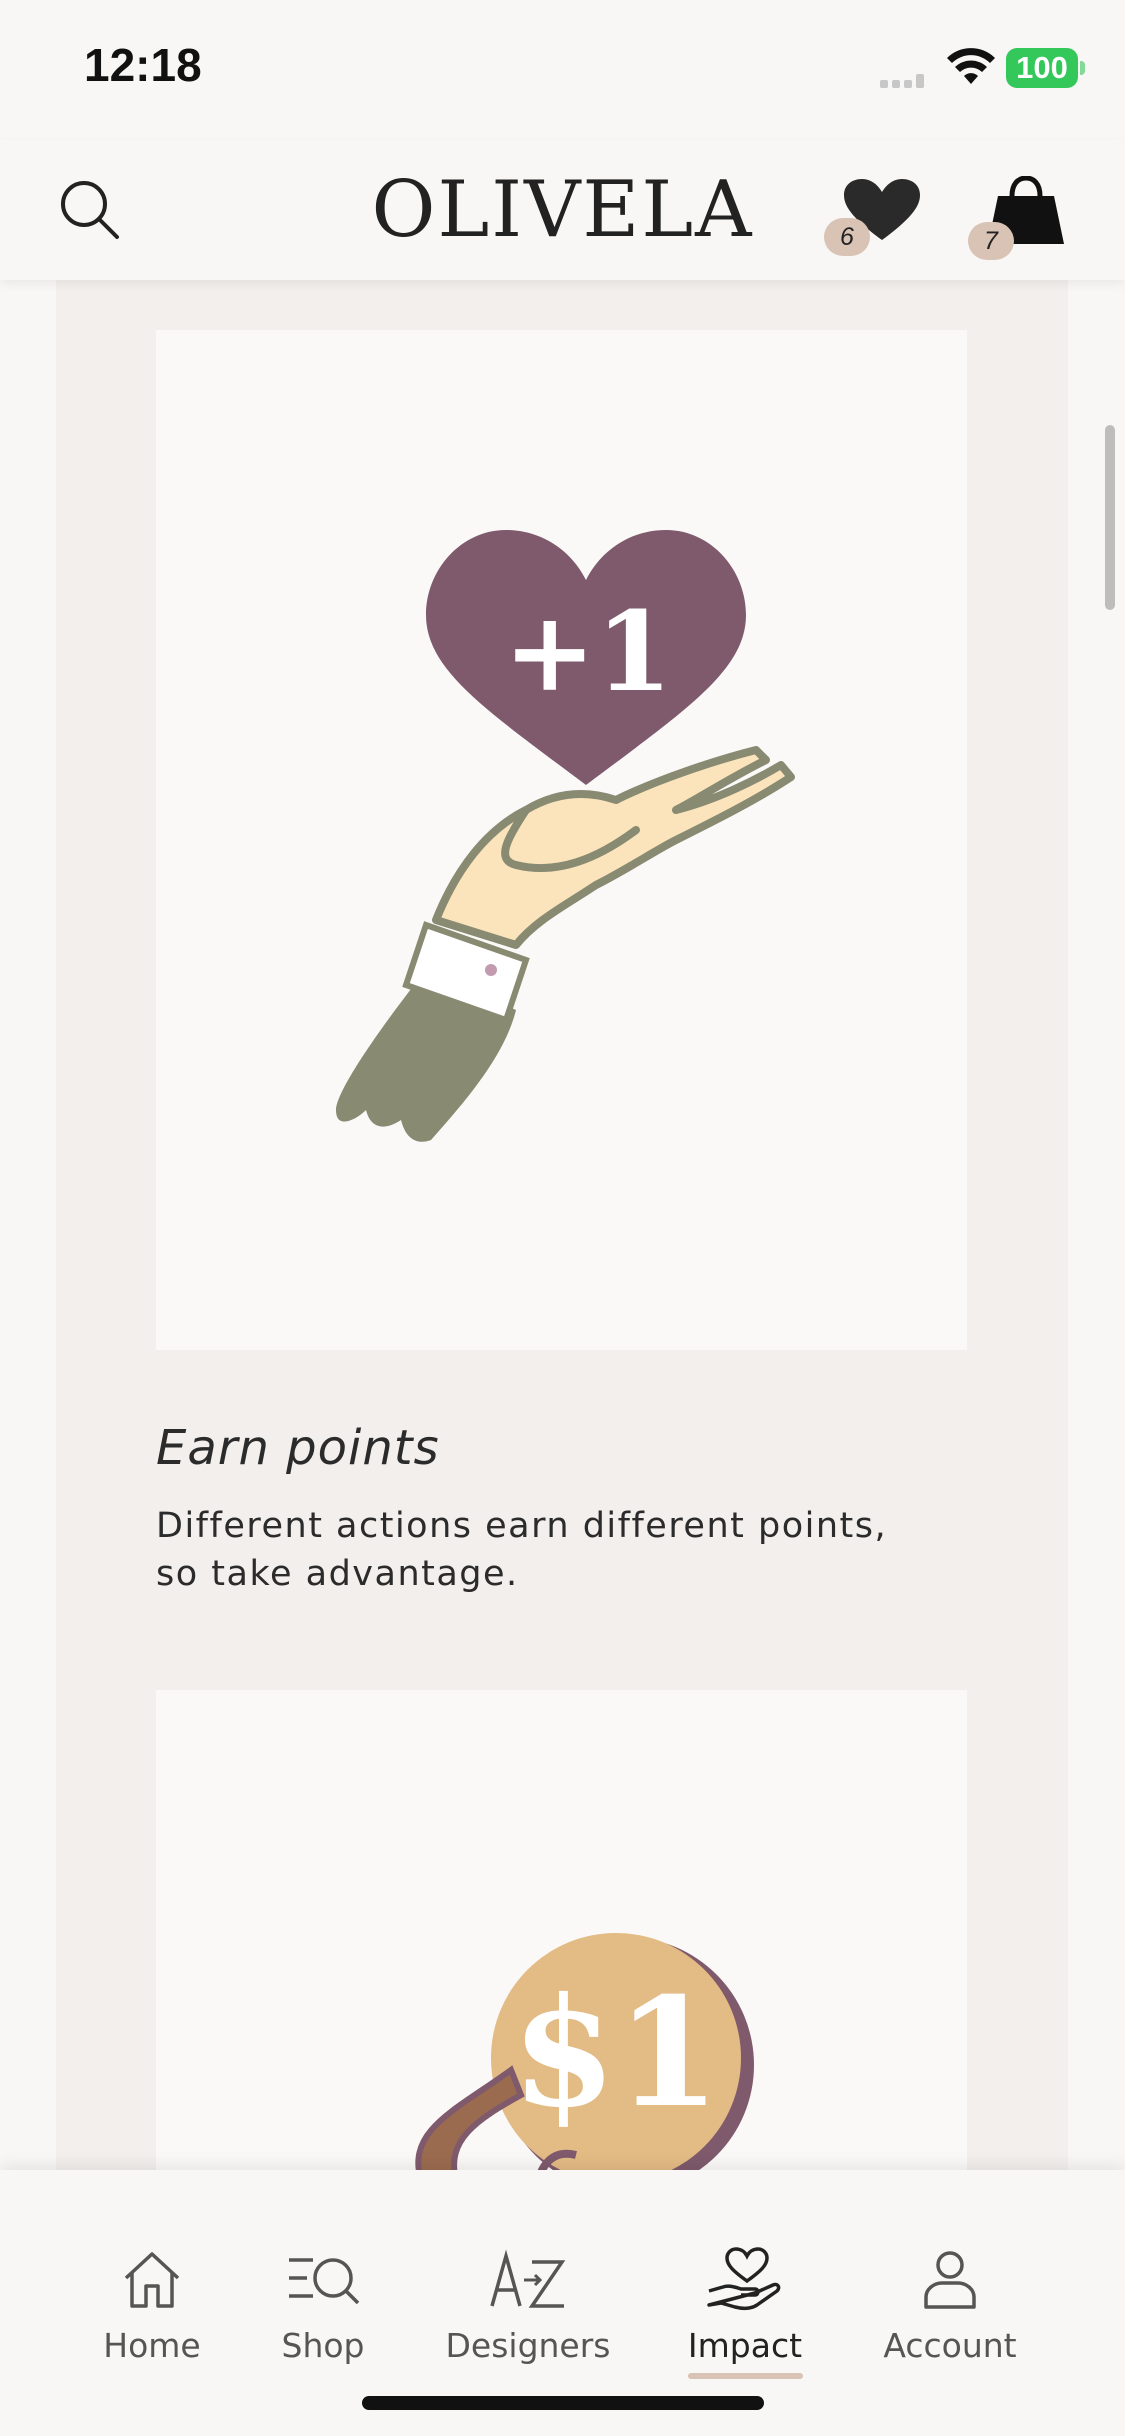 The width and height of the screenshot is (1125, 2436). I want to click on status-time: 12:18, so click(143, 65).